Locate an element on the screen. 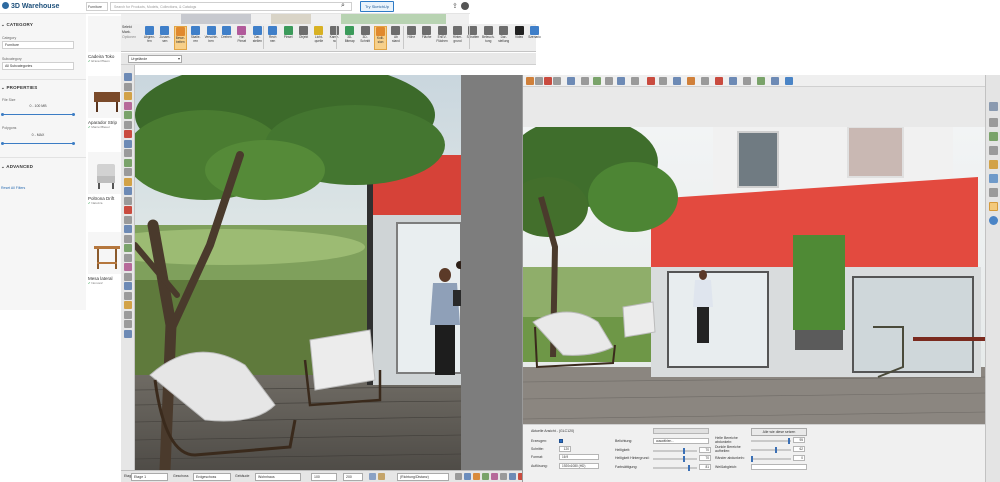  tool-display-mode-button: Dar- stellung is located at coordinates (503, 38).